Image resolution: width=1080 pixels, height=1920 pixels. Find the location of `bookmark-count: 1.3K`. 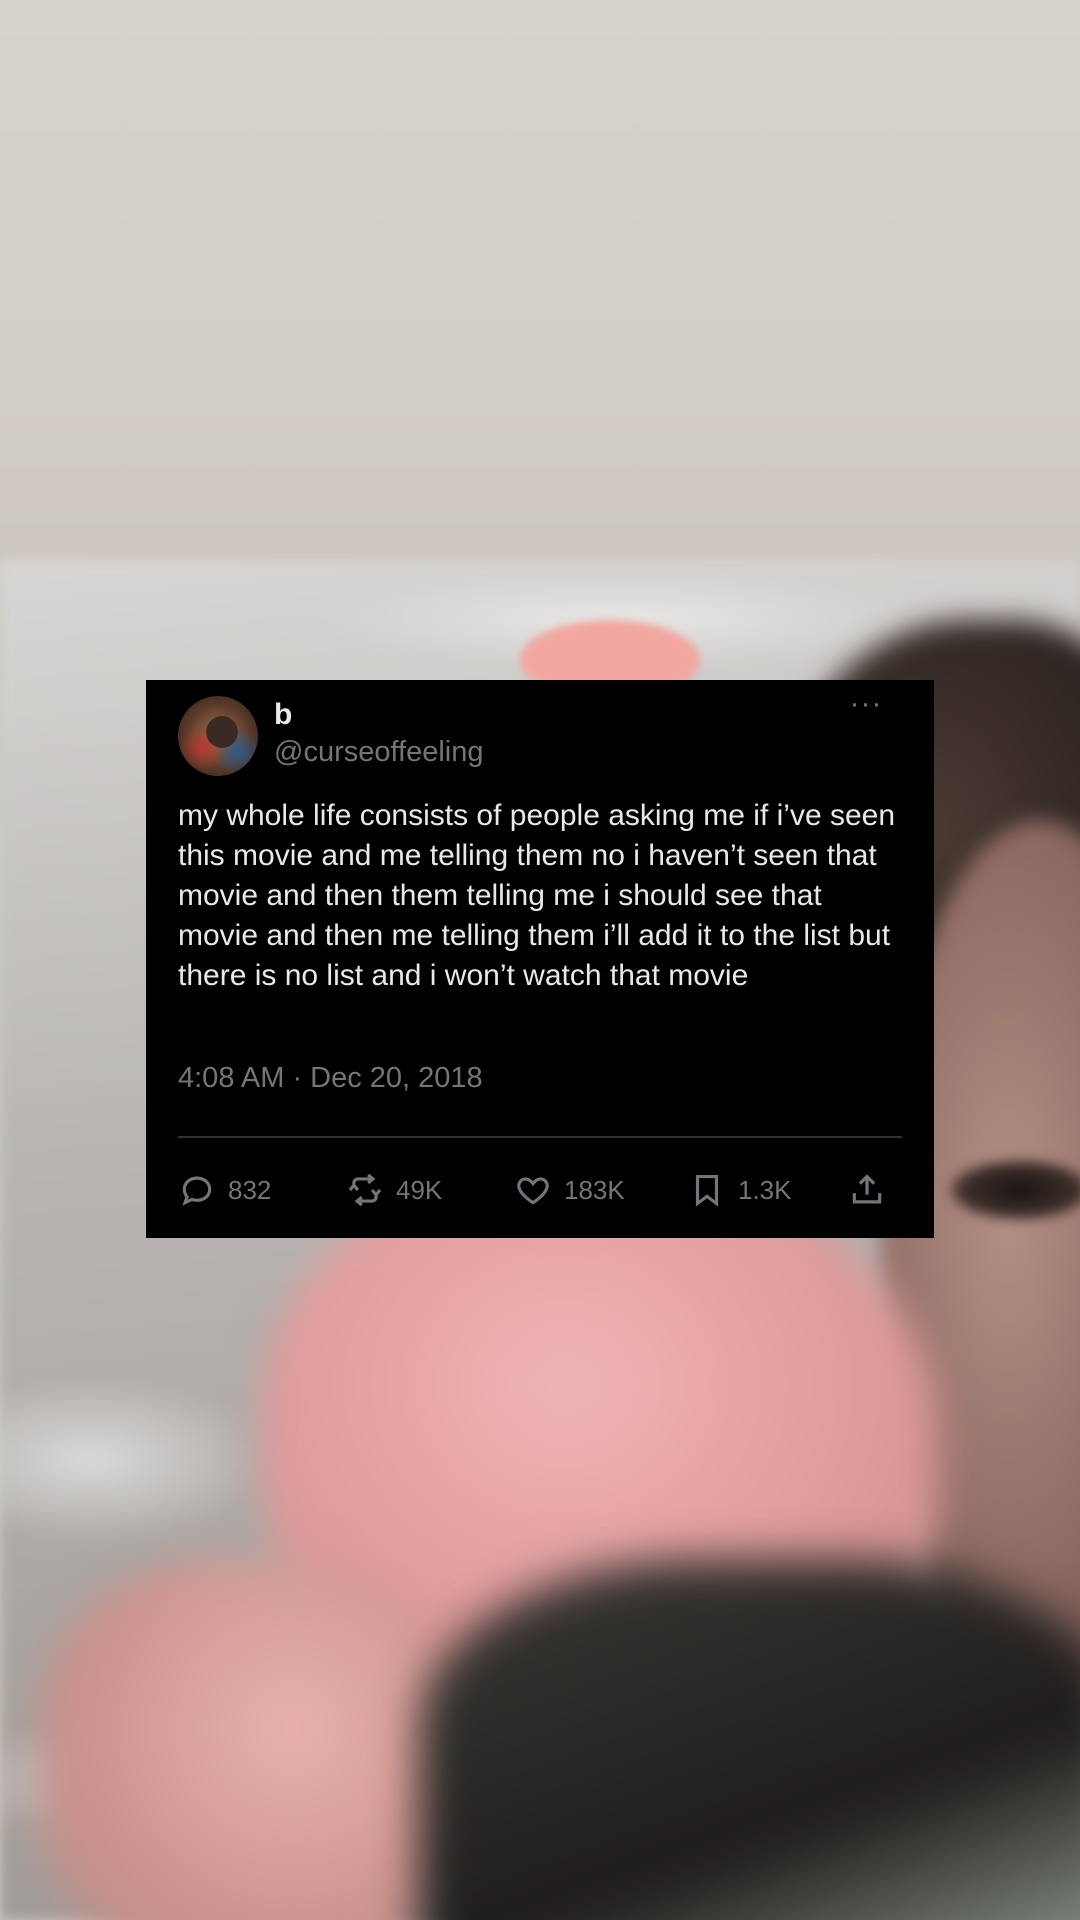

bookmark-count: 1.3K is located at coordinates (765, 1189).